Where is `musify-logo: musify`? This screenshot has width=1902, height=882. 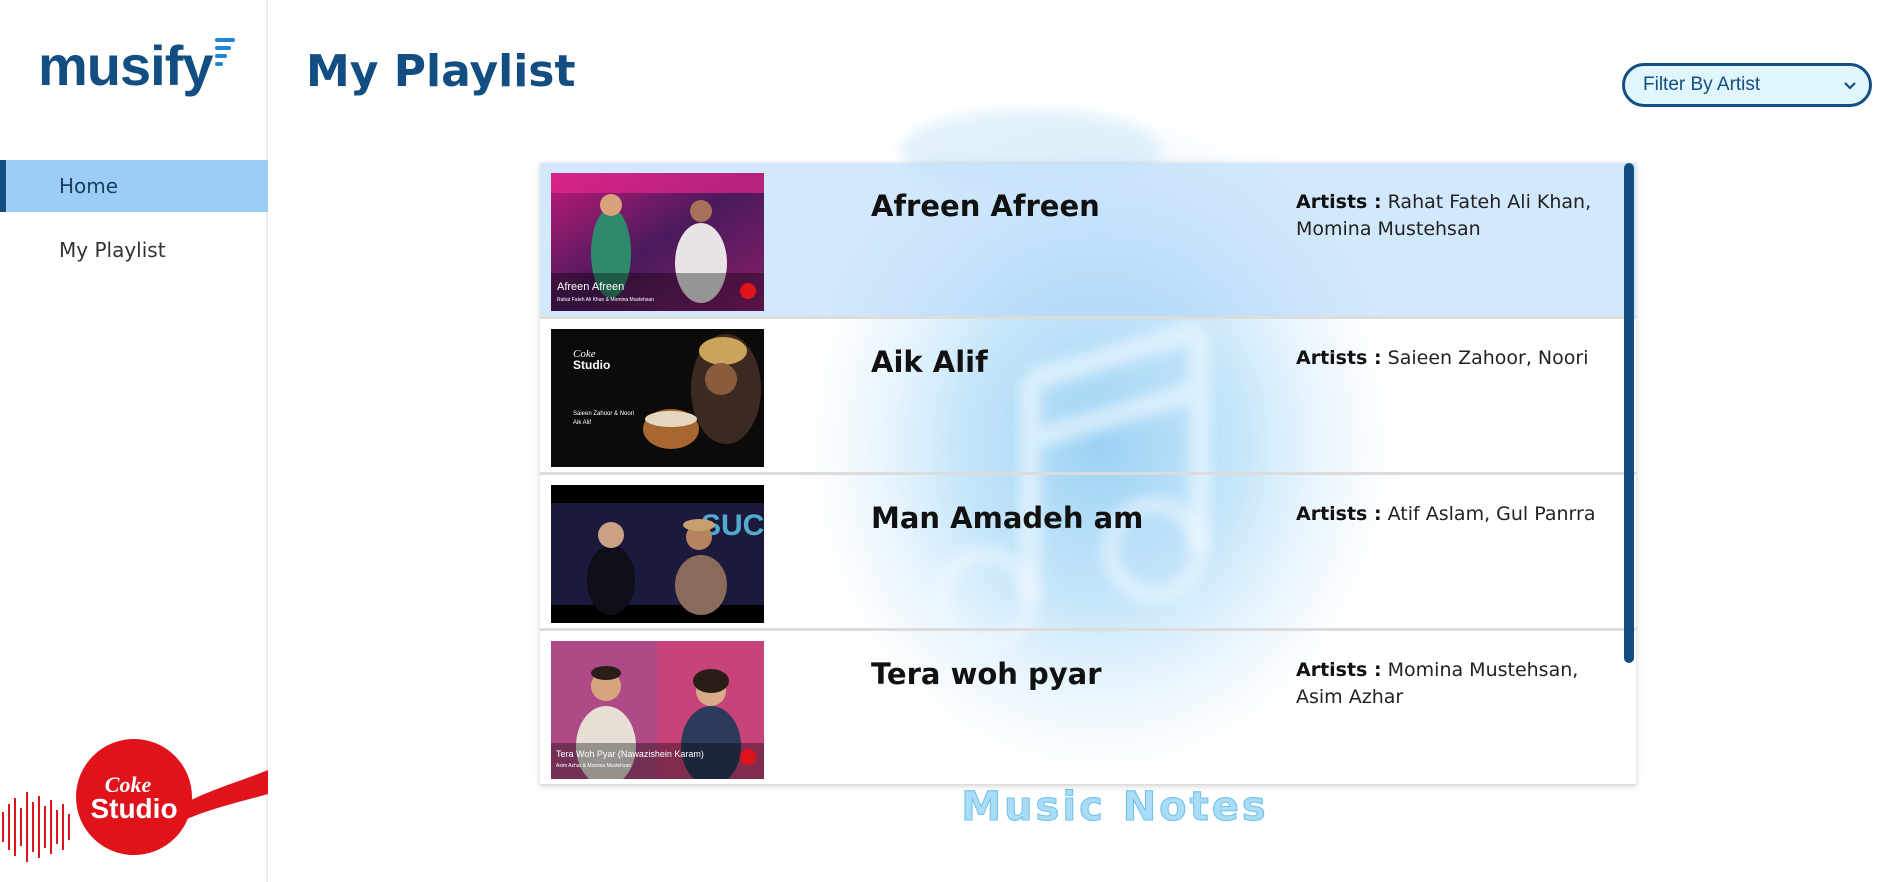
musify-logo: musify is located at coordinates (136, 66).